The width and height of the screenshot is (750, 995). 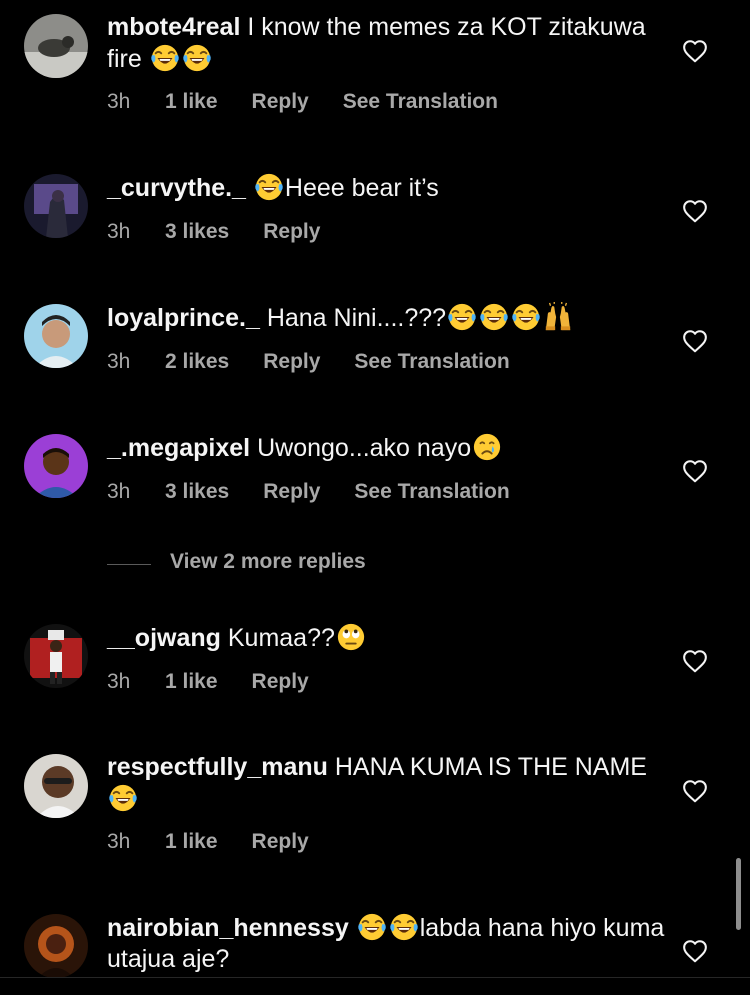 I want to click on username: nairobian_hennessy, so click(x=228, y=928).